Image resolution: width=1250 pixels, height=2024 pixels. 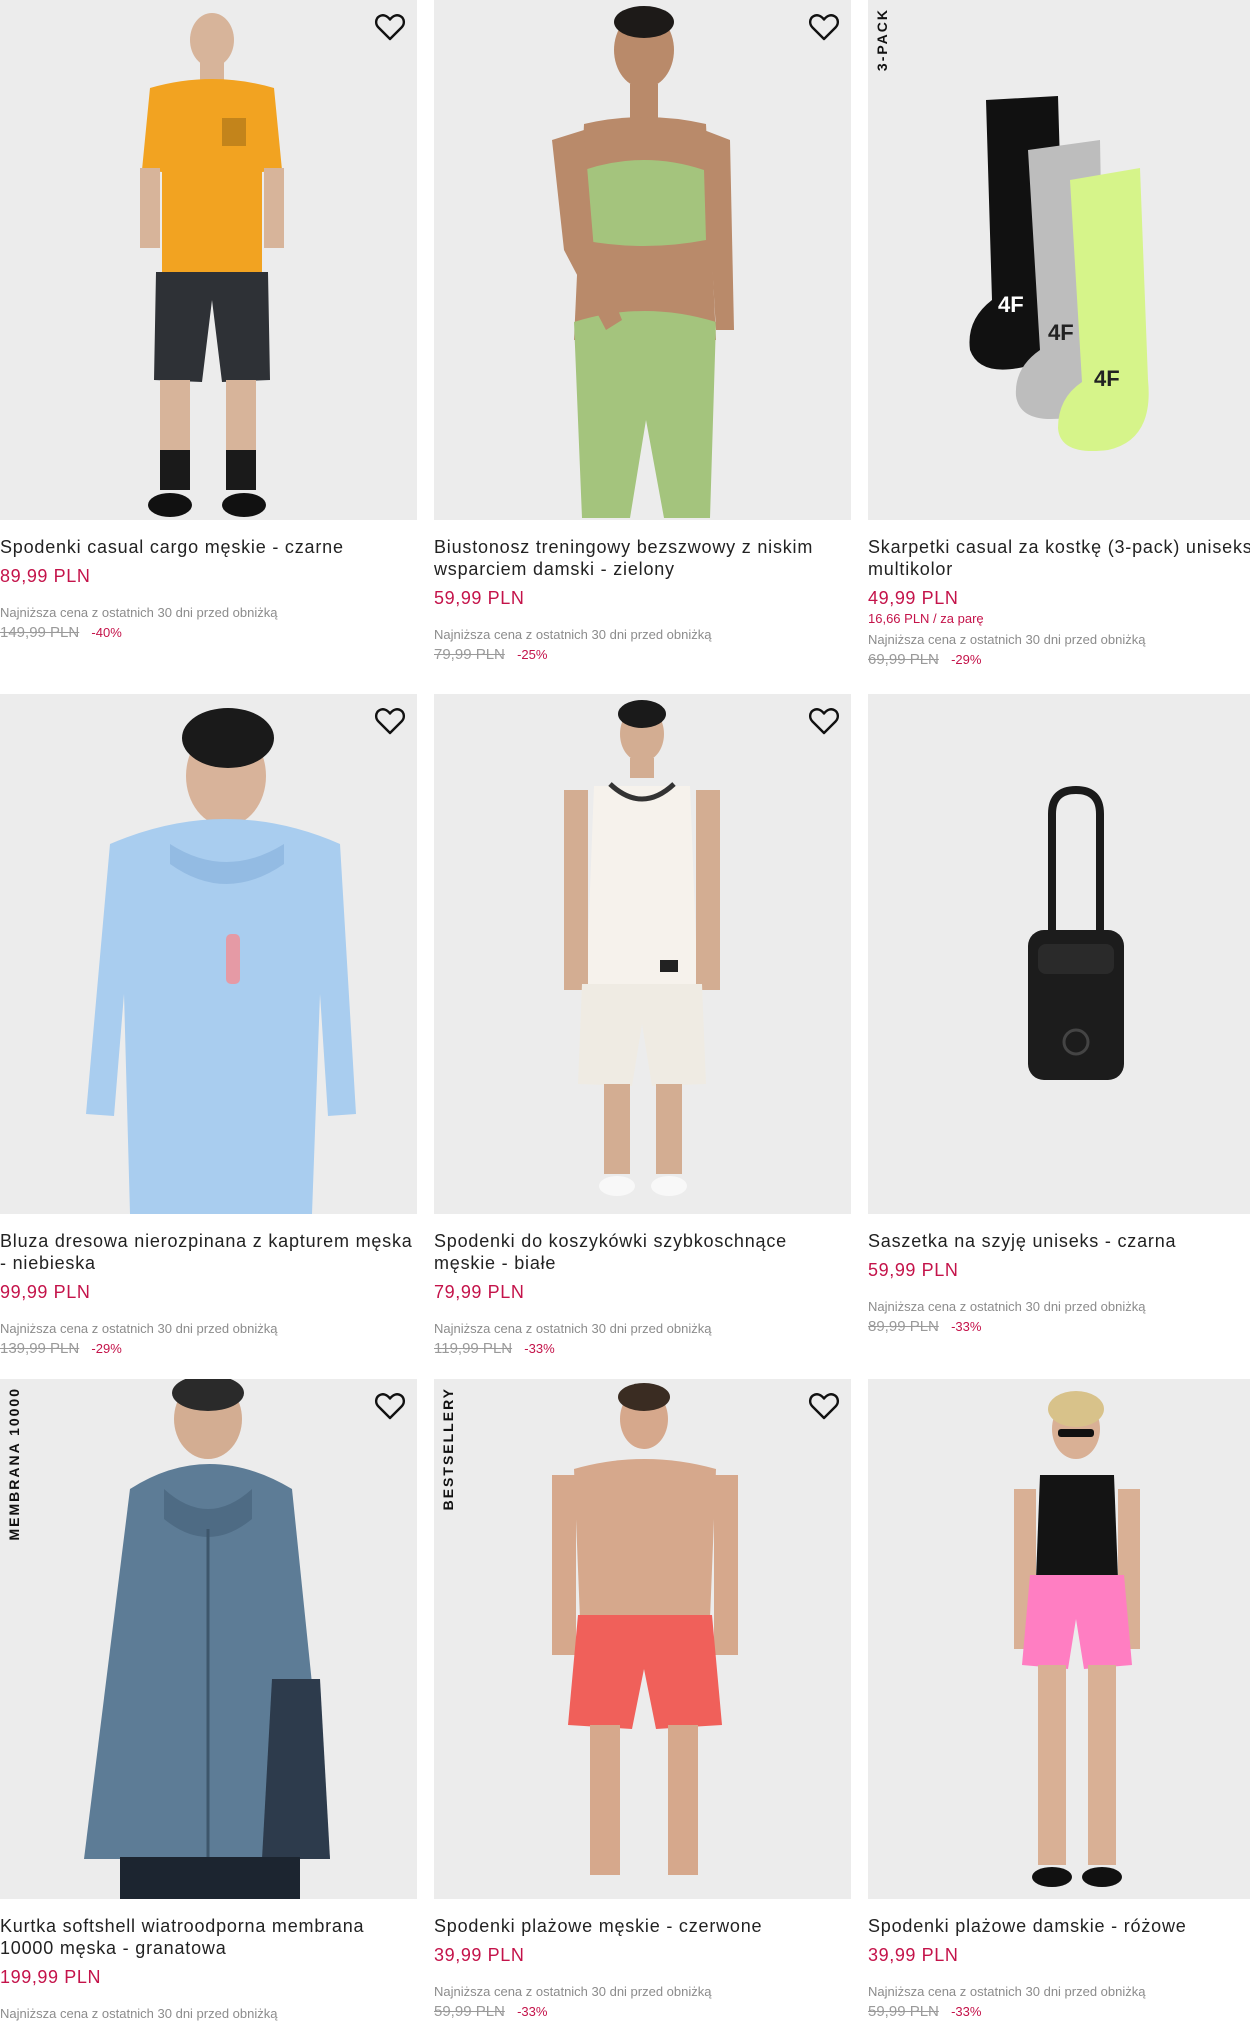 I want to click on product-name: Spodenki casual cargo męskie - czarne, so click(x=208, y=547).